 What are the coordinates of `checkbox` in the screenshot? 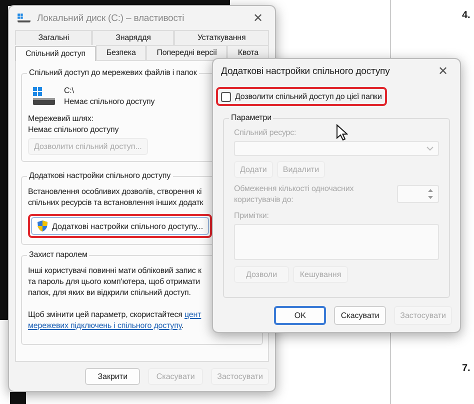 It's located at (226, 97).